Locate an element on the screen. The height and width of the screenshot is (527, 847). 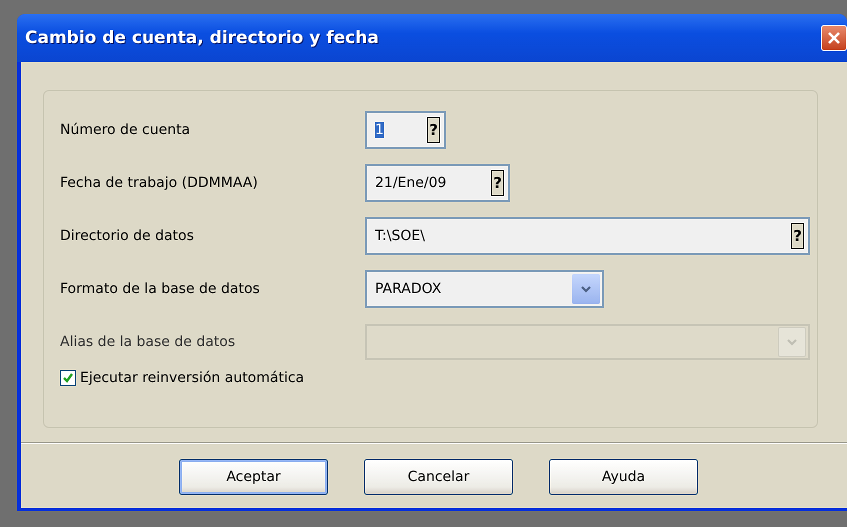
input-field: 21/Ene/09 ? is located at coordinates (437, 183).